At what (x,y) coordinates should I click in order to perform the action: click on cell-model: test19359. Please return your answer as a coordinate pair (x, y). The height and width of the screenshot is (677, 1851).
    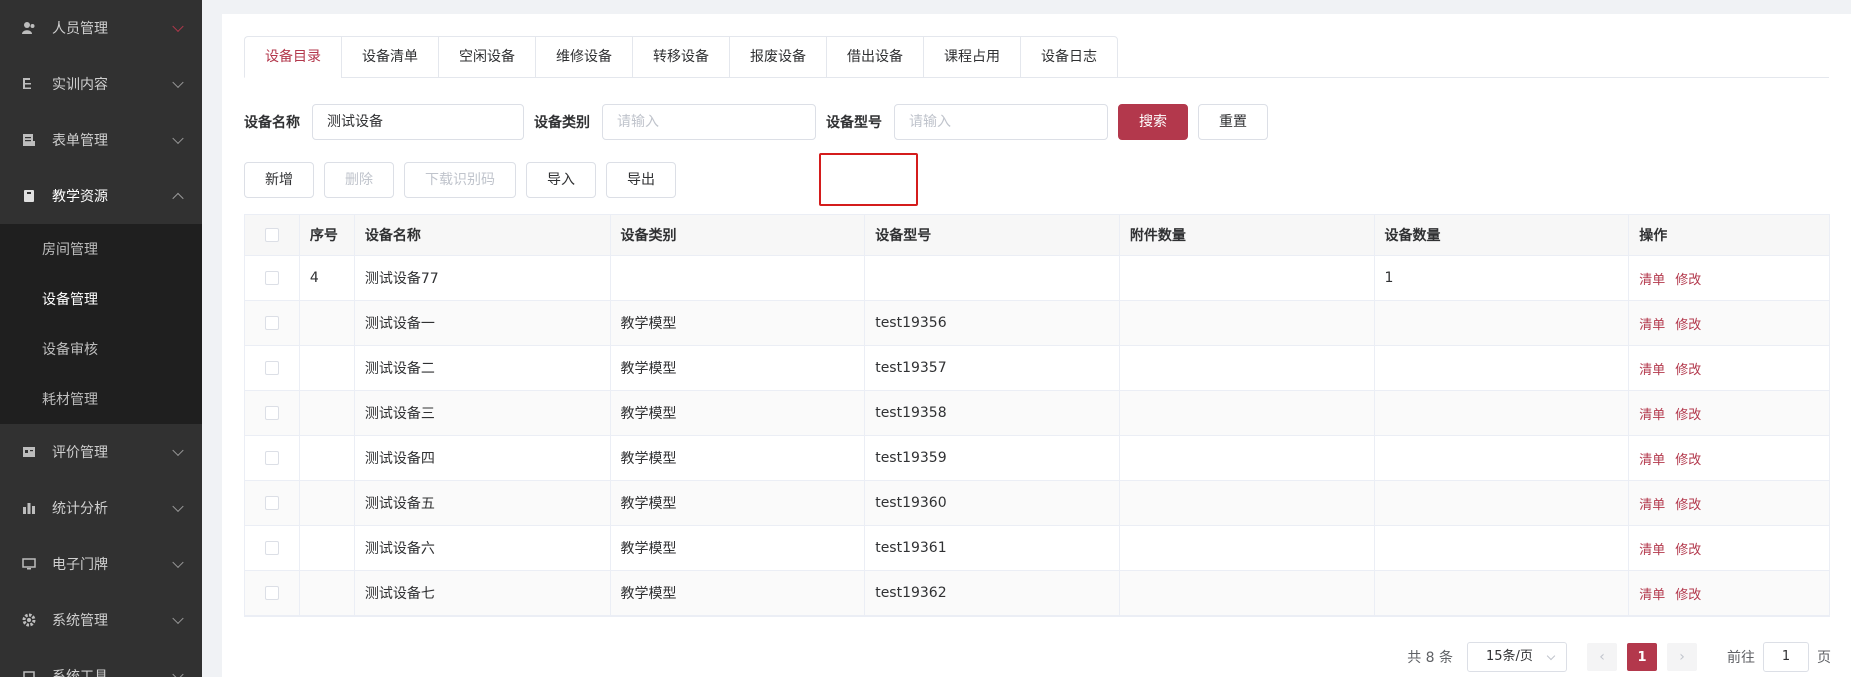
    Looking at the image, I should click on (992, 458).